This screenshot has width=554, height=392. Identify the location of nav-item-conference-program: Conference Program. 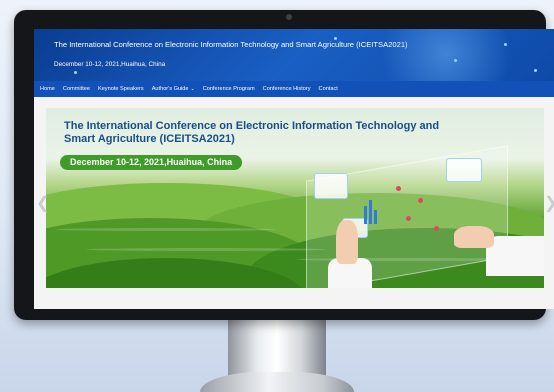
(229, 89).